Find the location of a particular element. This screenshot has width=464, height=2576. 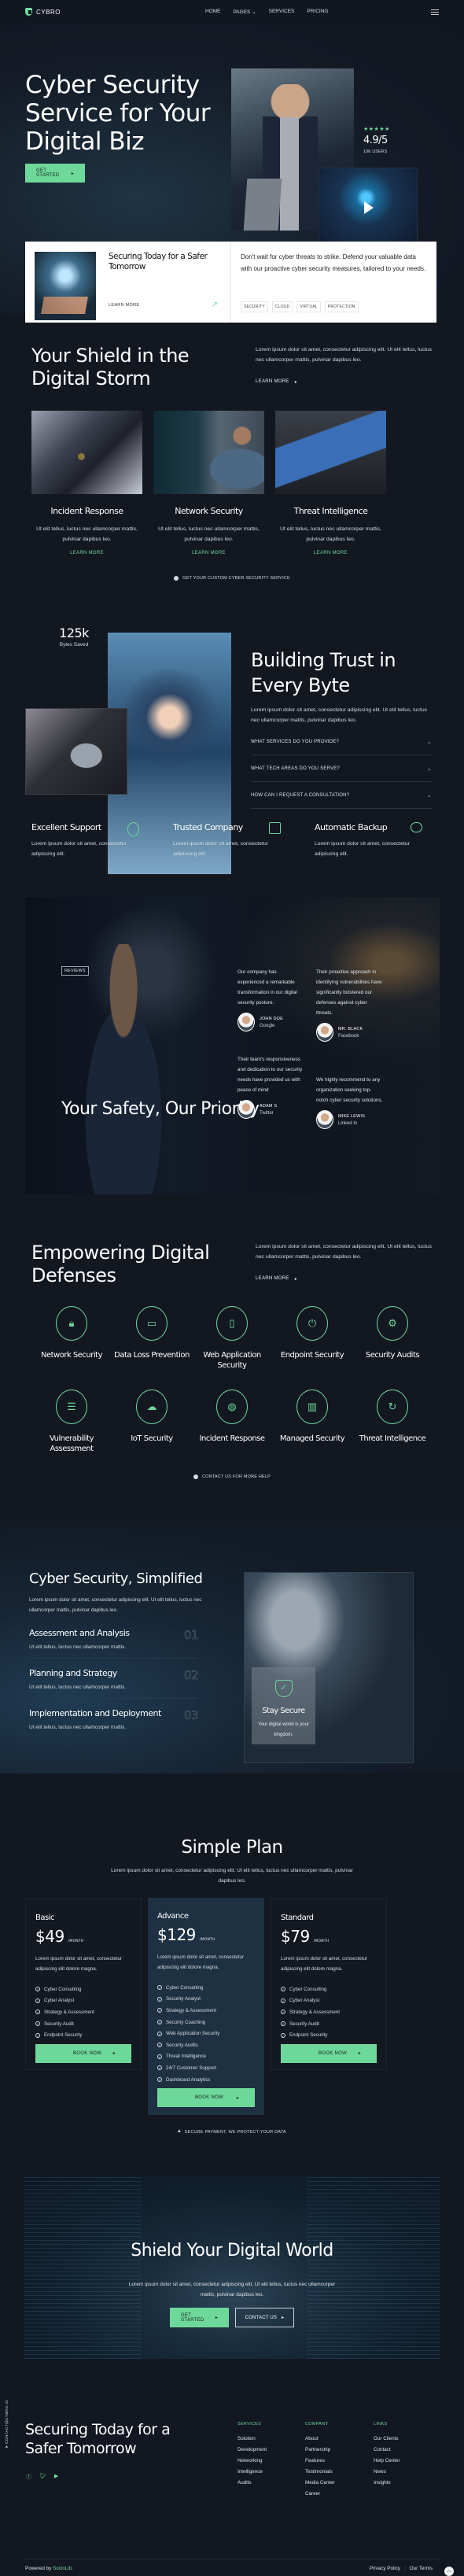

service-card-title: Incident Response is located at coordinates (86, 511).